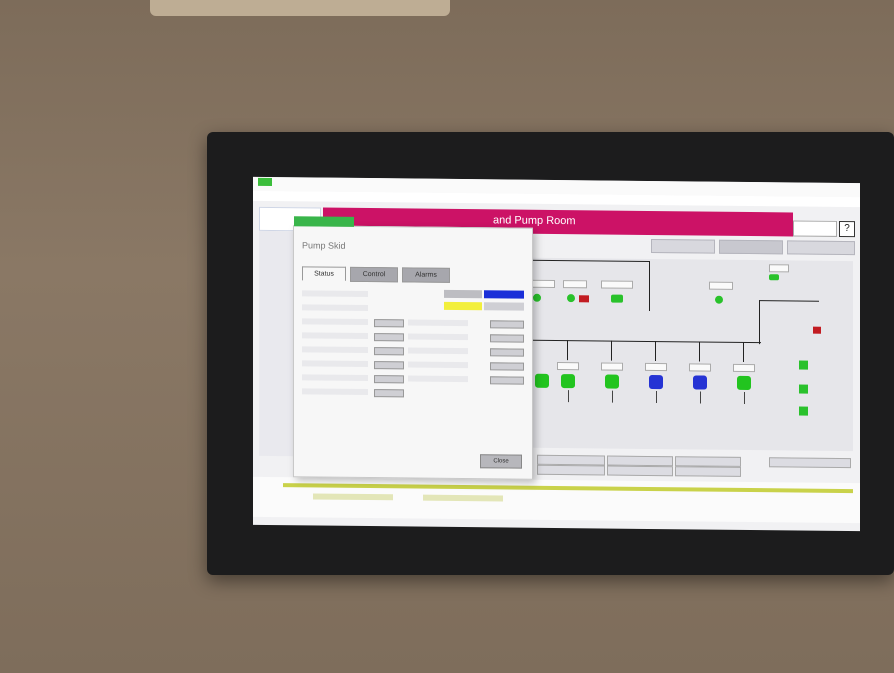 The height and width of the screenshot is (673, 894). Describe the element at coordinates (815, 228) in the screenshot. I see `user-box` at that location.